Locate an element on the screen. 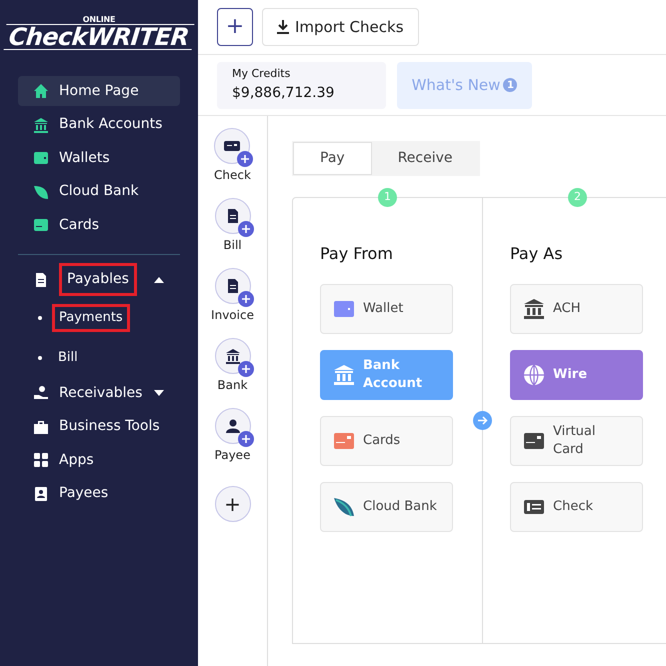  payment-option: Virtual Card is located at coordinates (576, 441).